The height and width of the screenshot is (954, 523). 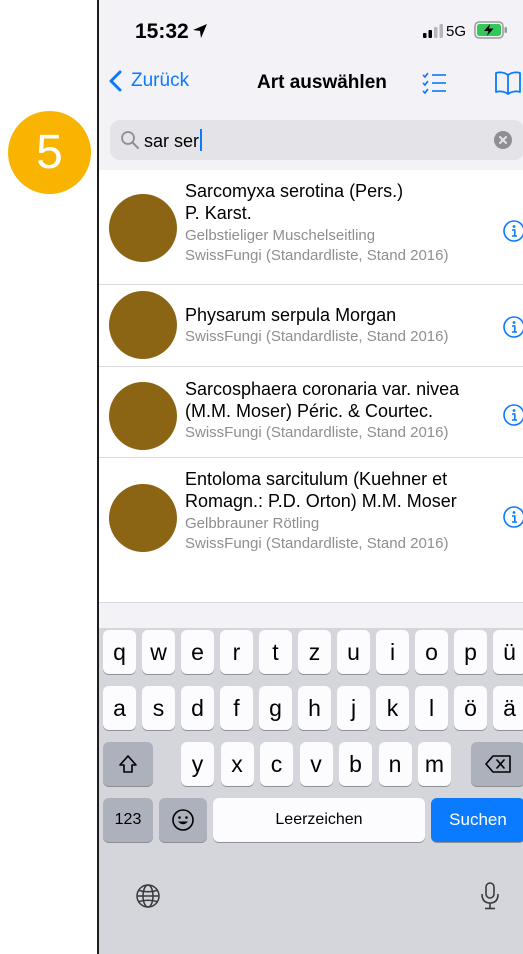 What do you see at coordinates (314, 708) in the screenshot?
I see `key-h: h` at bounding box center [314, 708].